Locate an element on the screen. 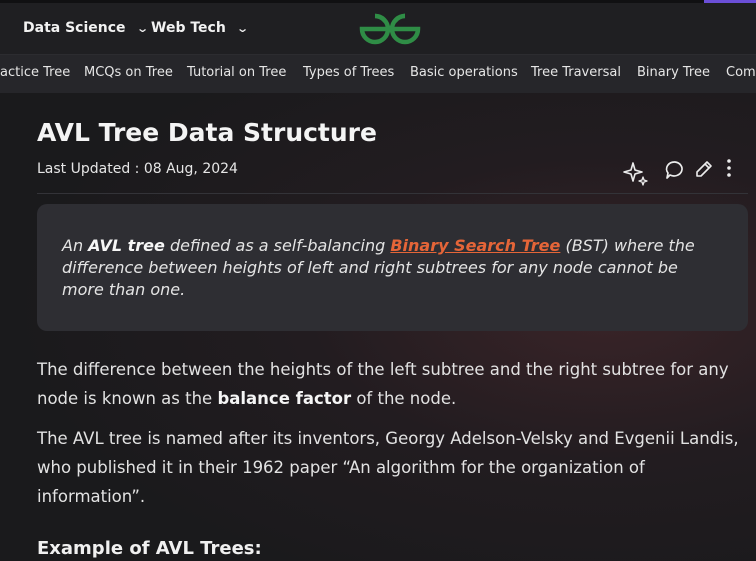  section-heading: Example of AVL Trees: is located at coordinates (149, 548).